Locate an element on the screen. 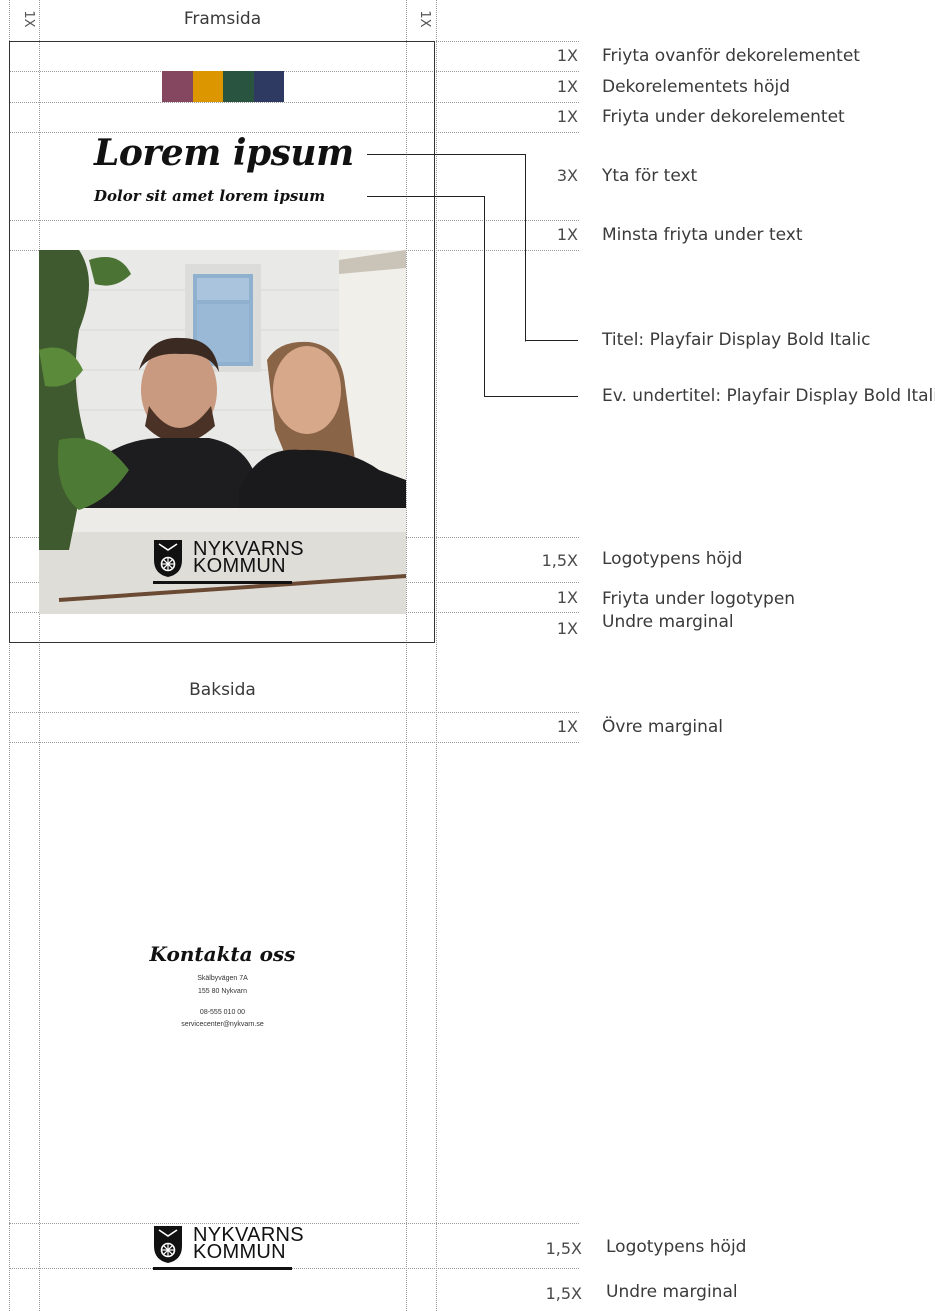 The height and width of the screenshot is (1311, 935). contact-address-line-2: 155 80 Nykvarn is located at coordinates (222, 991).